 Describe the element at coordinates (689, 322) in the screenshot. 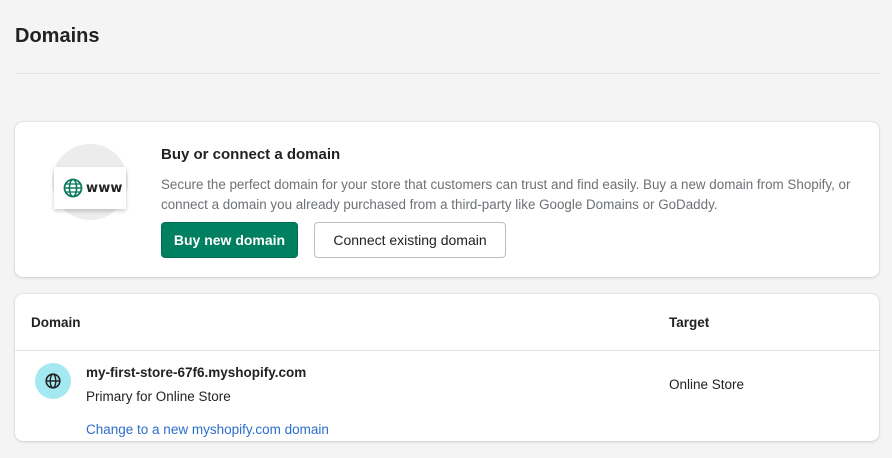

I see `column-header-target: Target` at that location.